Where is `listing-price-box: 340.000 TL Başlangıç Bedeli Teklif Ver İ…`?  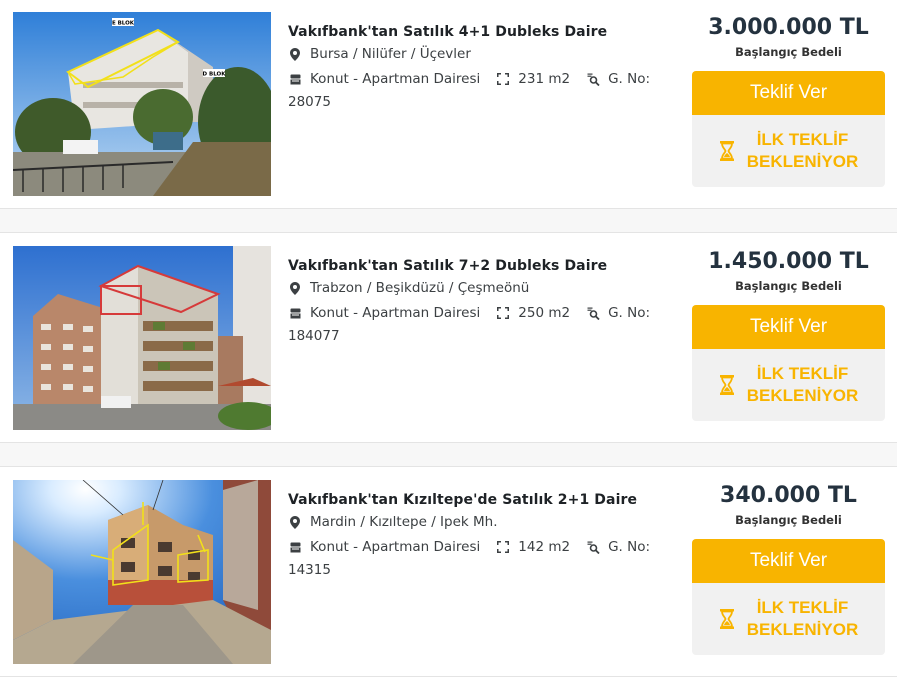
listing-price-box: 340.000 TL Başlangıç Bedeli Teklif Ver İ… is located at coordinates (788, 567).